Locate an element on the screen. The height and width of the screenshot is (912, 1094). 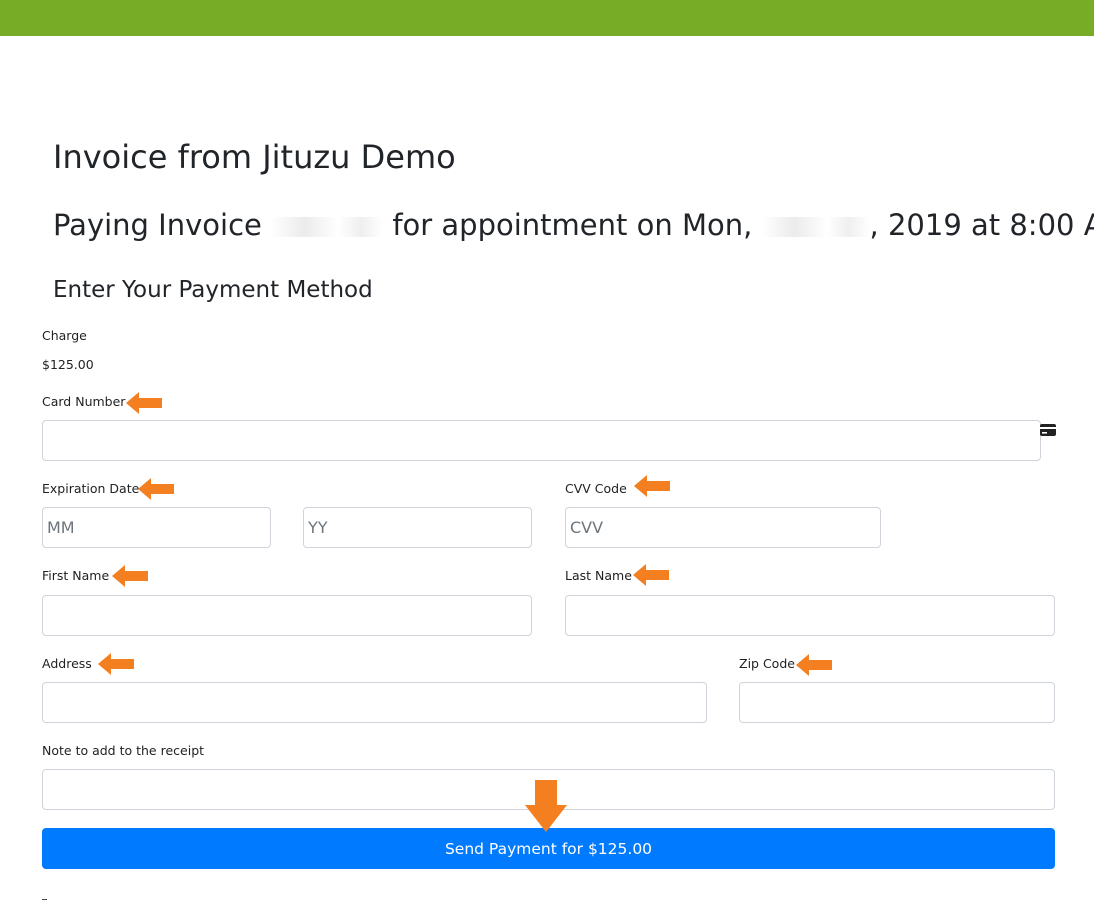
cvv-code-label: CVV Code is located at coordinates (596, 488).